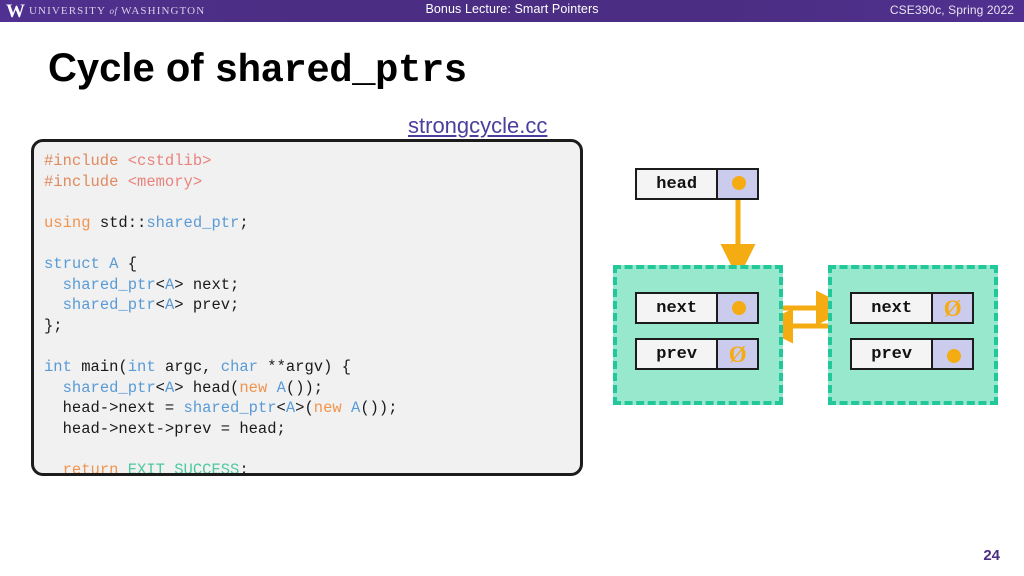  I want to click on code-token: argc,, so click(192, 366).